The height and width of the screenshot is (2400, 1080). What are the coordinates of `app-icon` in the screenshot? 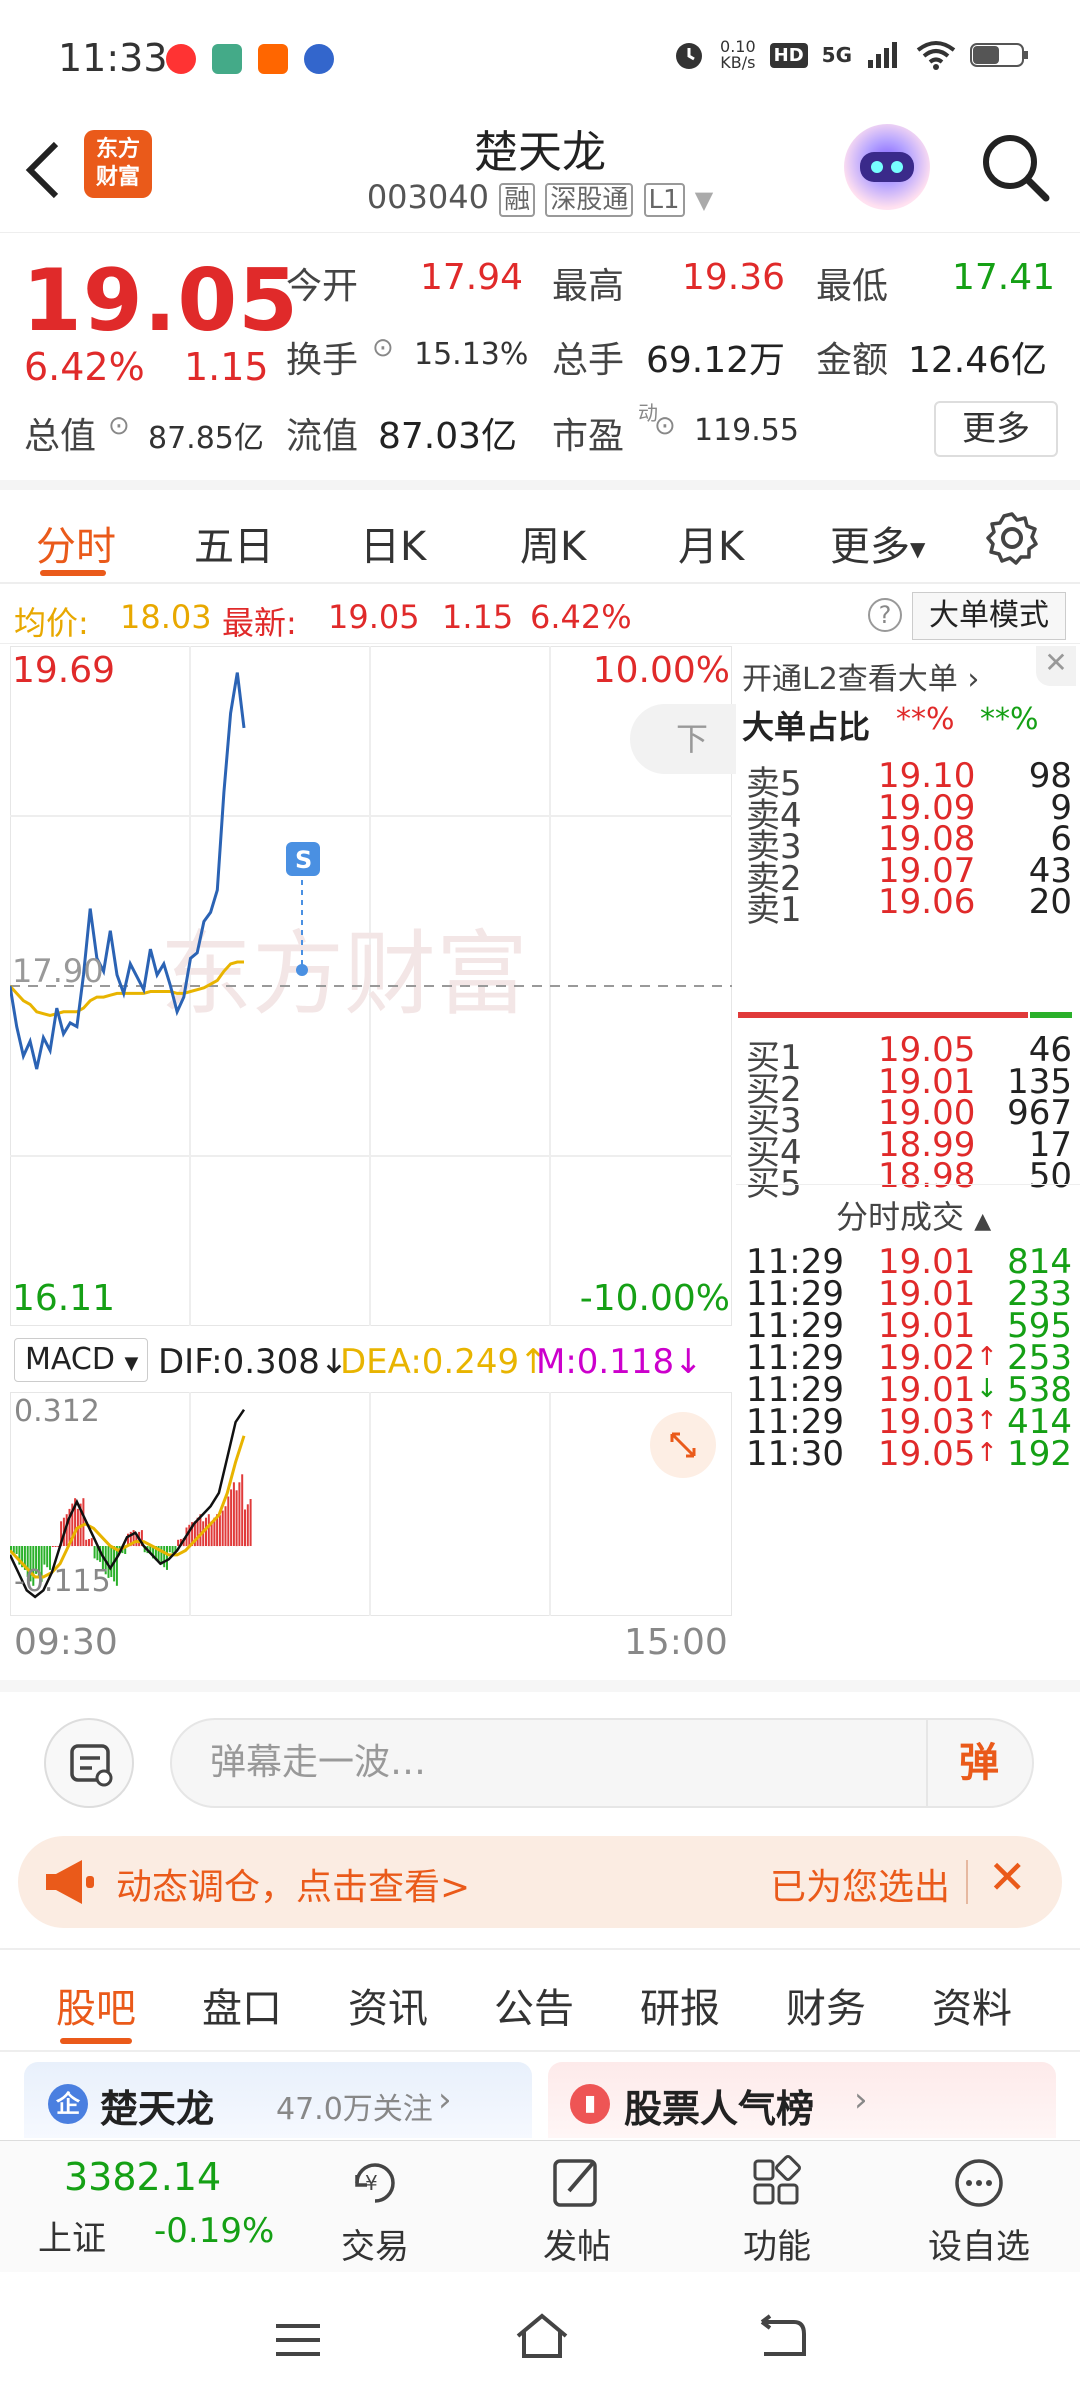 It's located at (319, 59).